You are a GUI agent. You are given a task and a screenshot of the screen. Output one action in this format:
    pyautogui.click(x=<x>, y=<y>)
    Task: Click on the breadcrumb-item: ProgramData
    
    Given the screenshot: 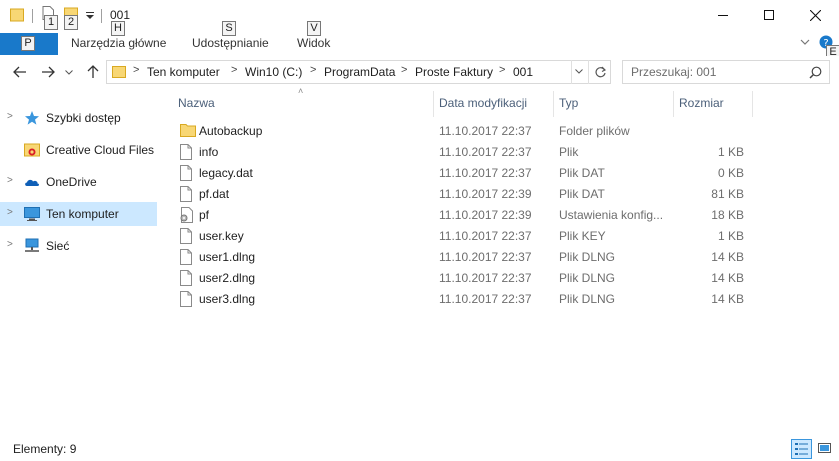 What is the action you would take?
    pyautogui.click(x=359, y=72)
    